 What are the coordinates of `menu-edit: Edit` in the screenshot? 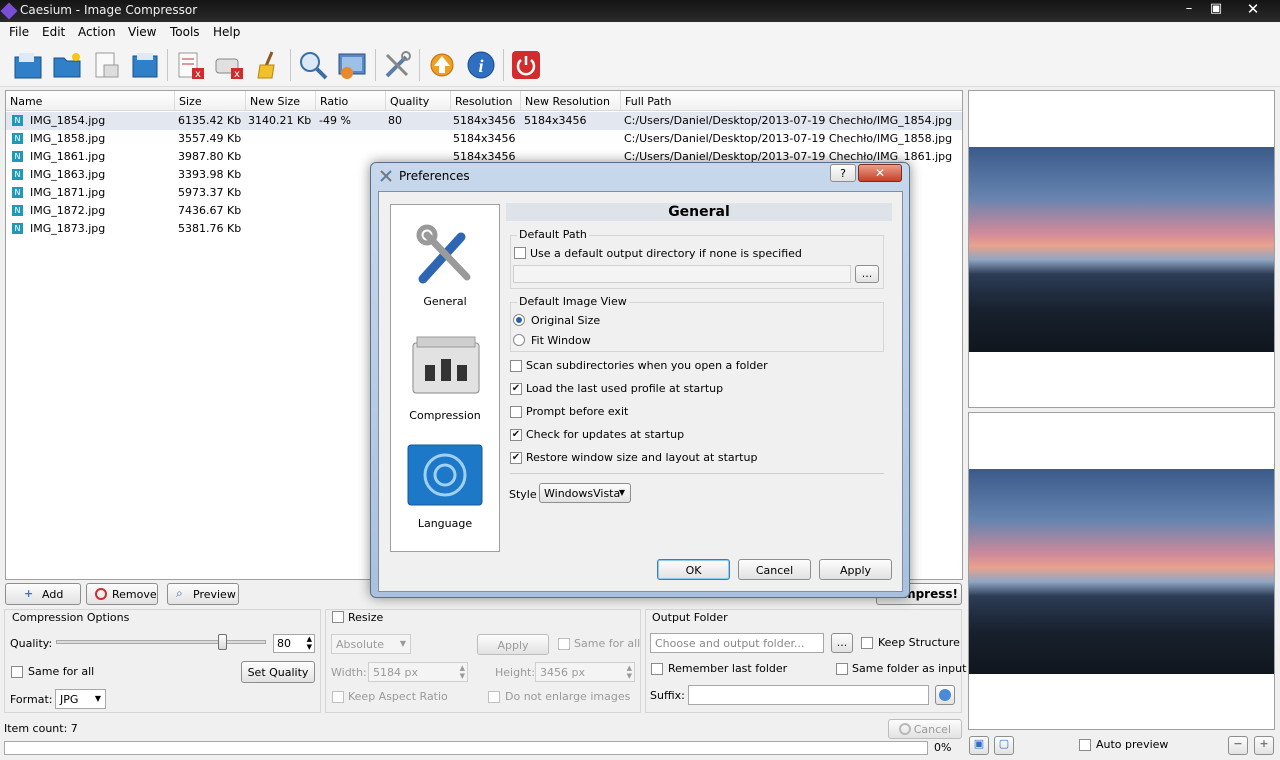 It's located at (53, 32).